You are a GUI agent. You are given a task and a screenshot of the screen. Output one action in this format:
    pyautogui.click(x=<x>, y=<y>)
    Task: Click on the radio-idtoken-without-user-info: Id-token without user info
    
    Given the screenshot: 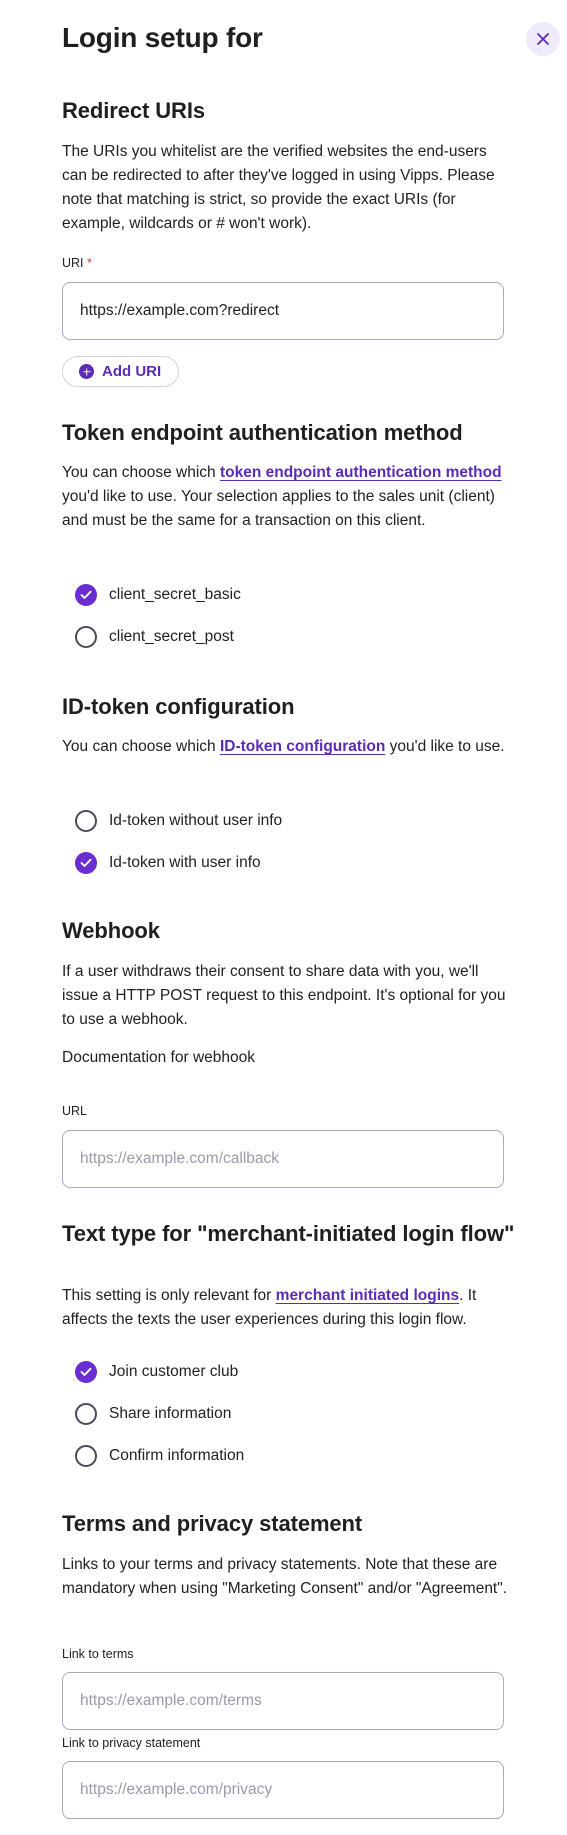 What is the action you would take?
    pyautogui.click(x=178, y=821)
    